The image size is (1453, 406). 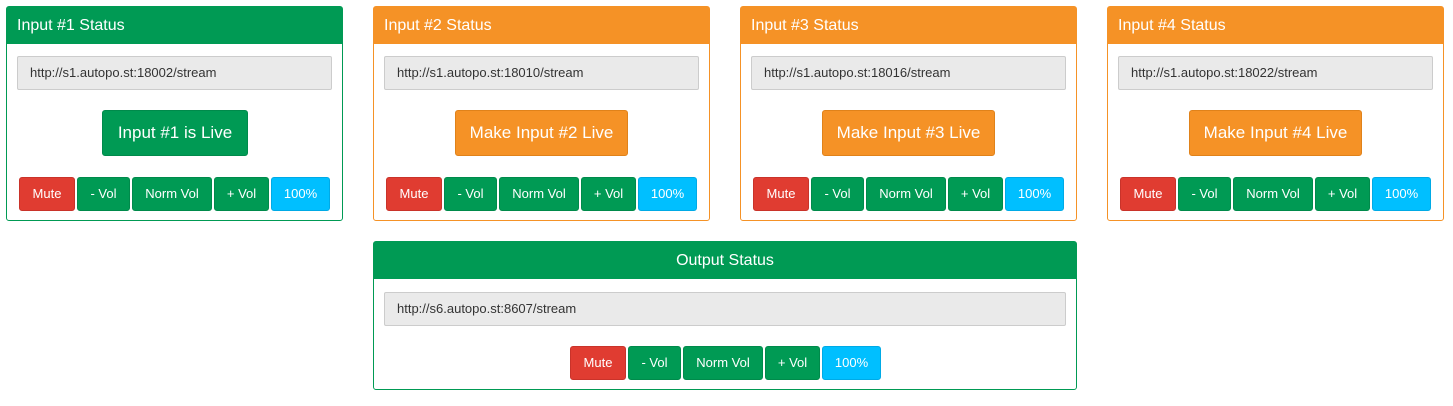 What do you see at coordinates (1148, 194) in the screenshot?
I see `input-4-mute-button: Mute` at bounding box center [1148, 194].